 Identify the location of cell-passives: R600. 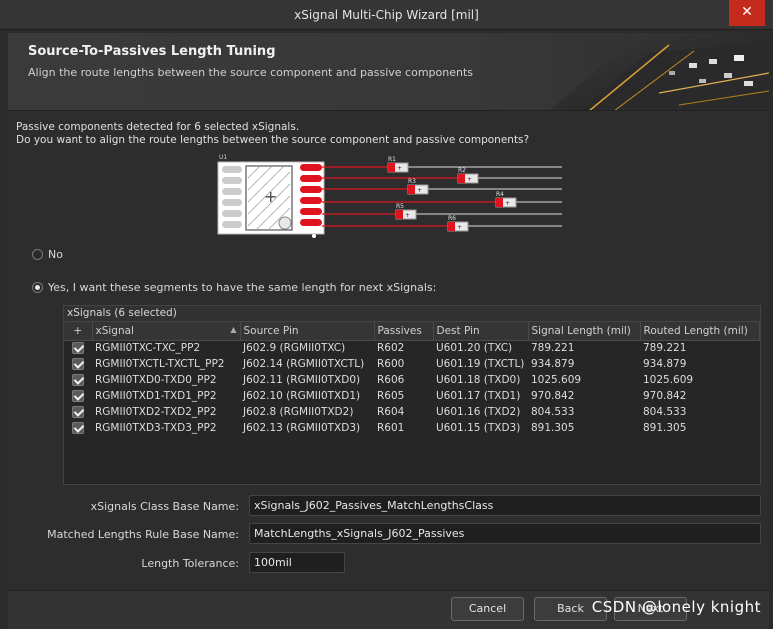
(391, 364).